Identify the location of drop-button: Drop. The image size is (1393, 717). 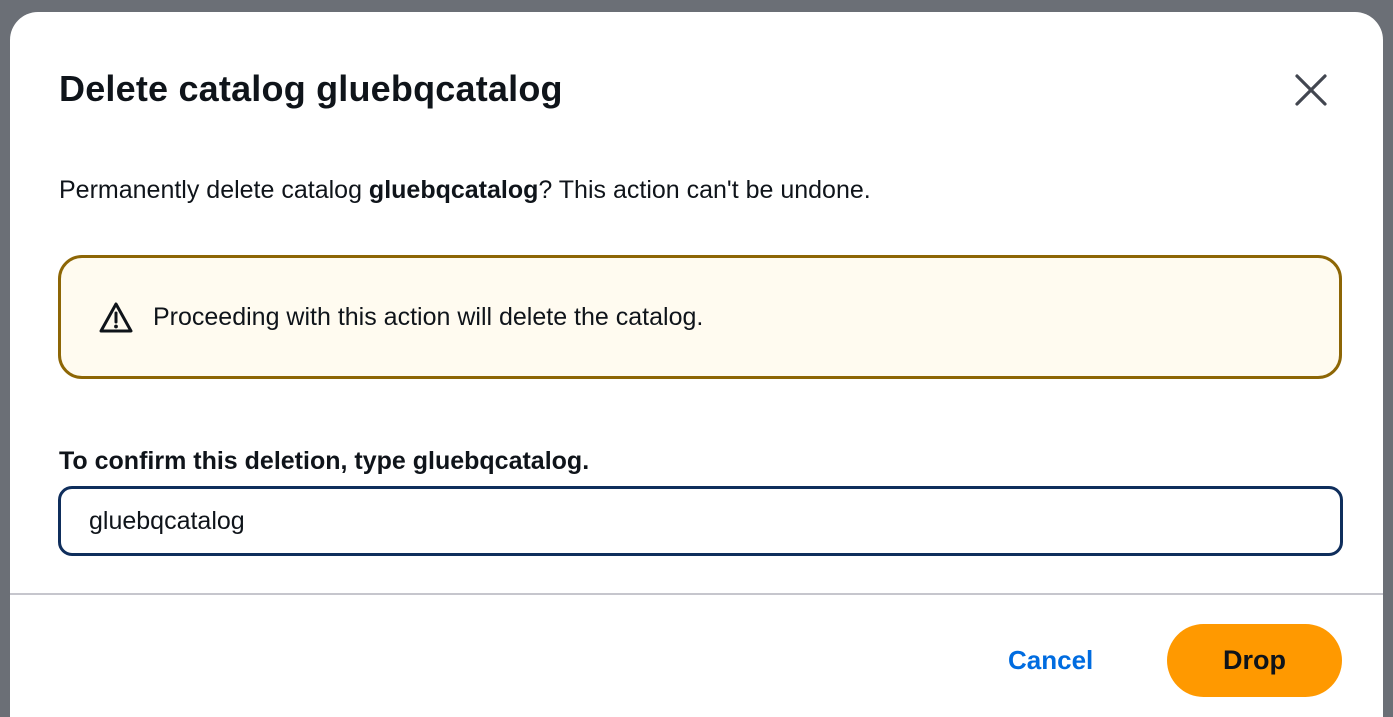
(1254, 660).